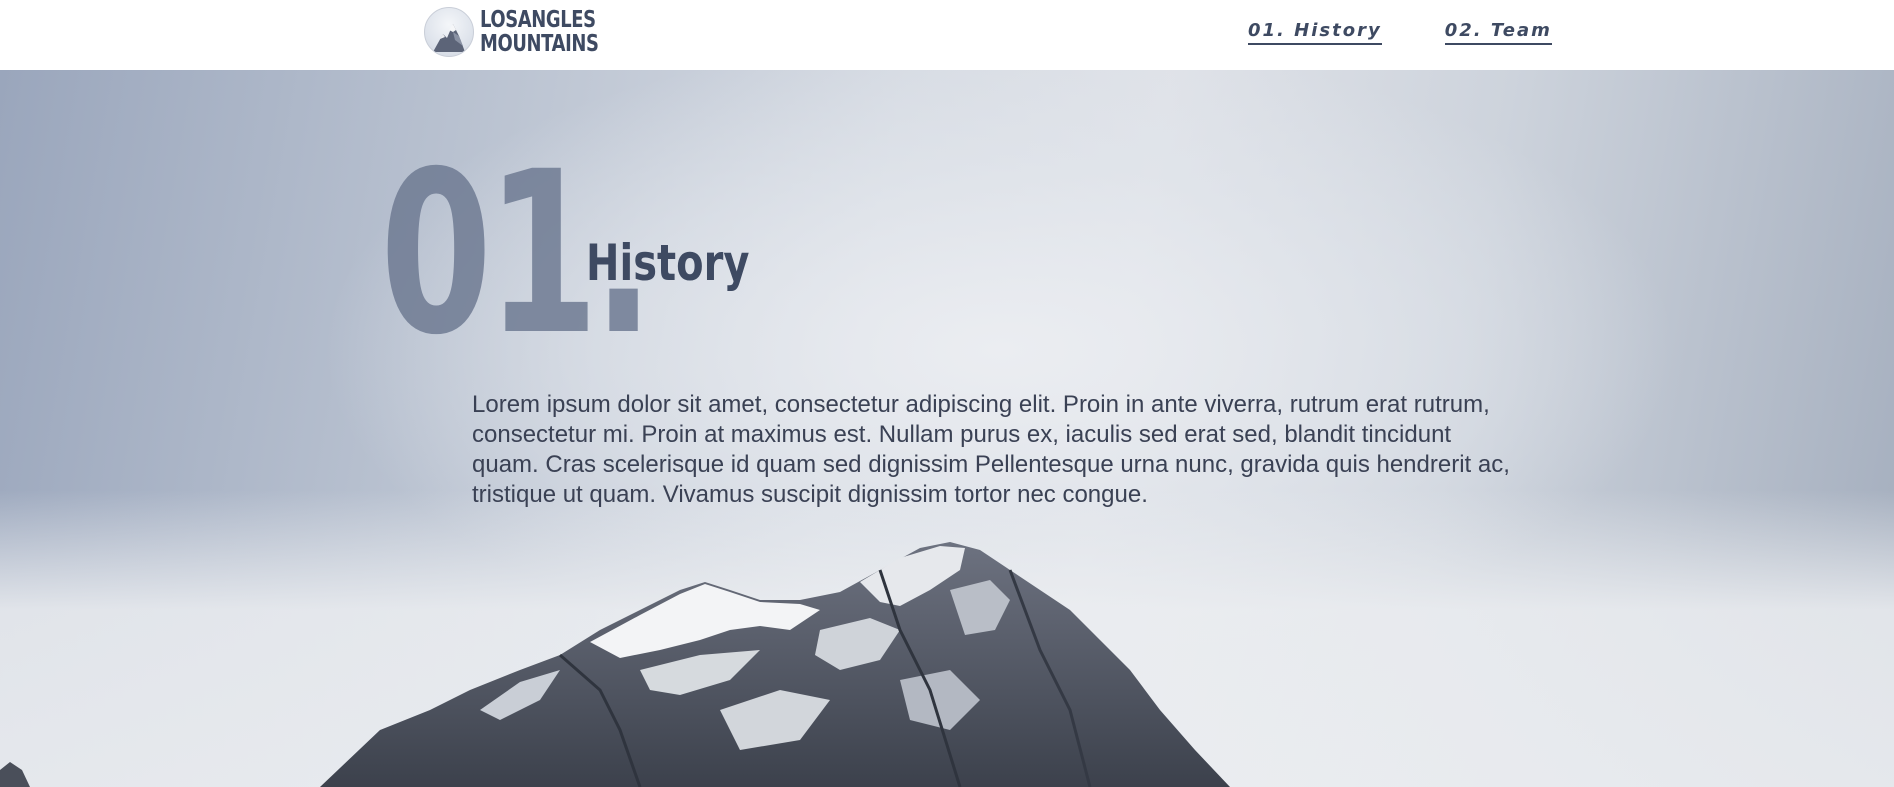 The height and width of the screenshot is (787, 1894). What do you see at coordinates (538, 20) in the screenshot?
I see `logo-line-1: LOSANGLES` at bounding box center [538, 20].